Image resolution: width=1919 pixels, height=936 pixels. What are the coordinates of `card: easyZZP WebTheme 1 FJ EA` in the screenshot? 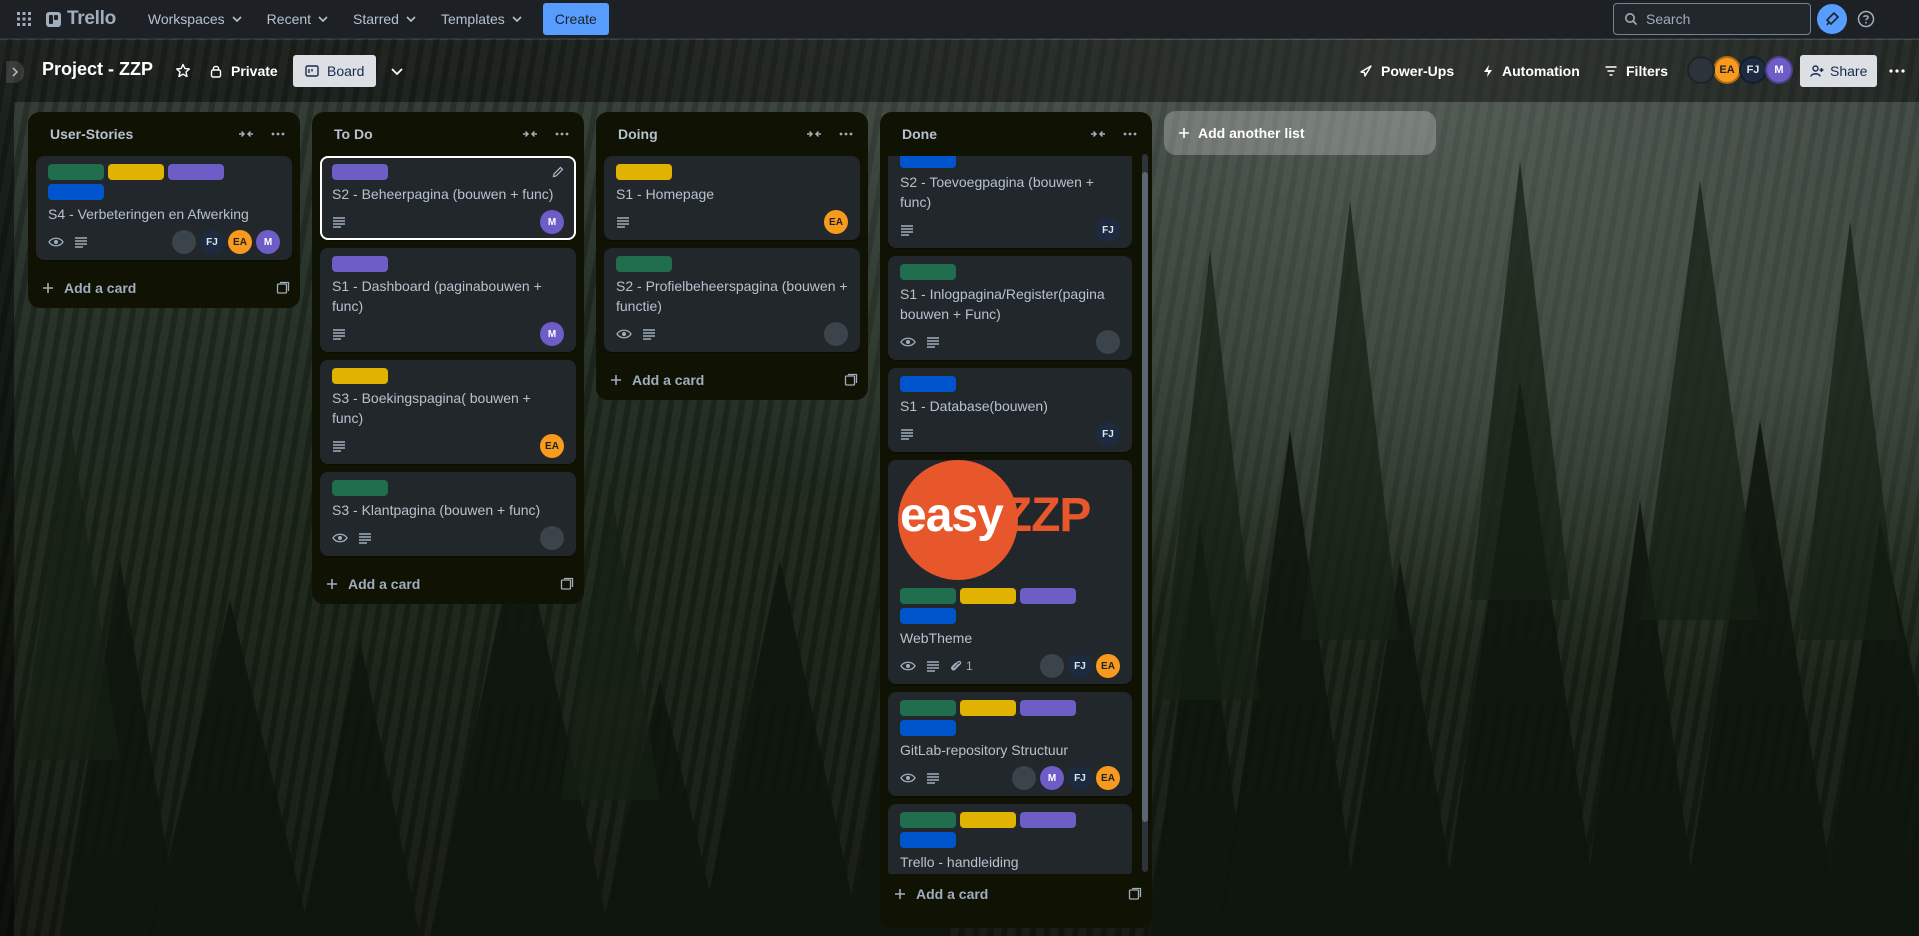 It's located at (1010, 572).